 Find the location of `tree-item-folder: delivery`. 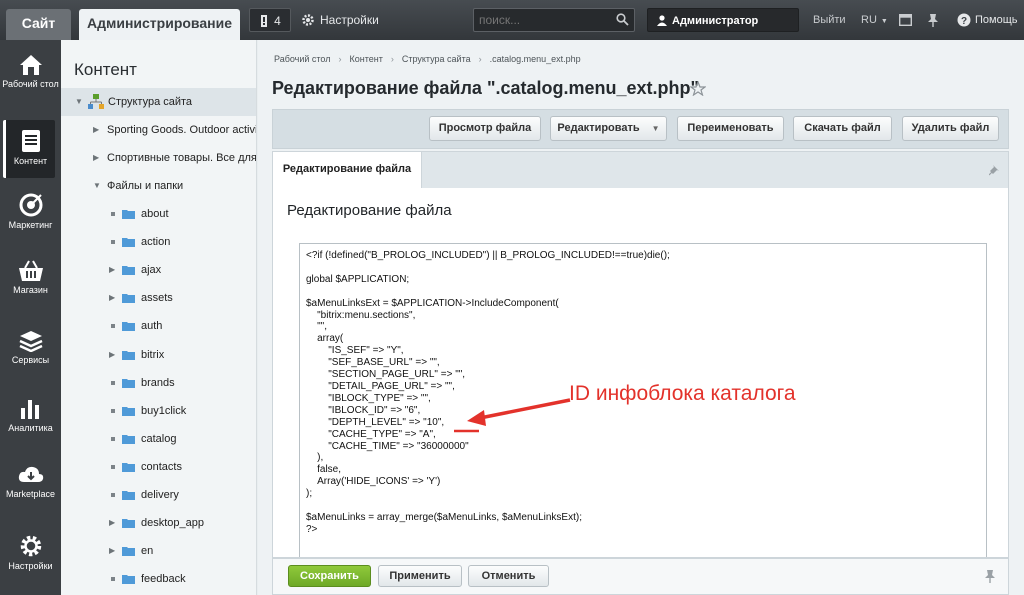

tree-item-folder: delivery is located at coordinates (158, 495).